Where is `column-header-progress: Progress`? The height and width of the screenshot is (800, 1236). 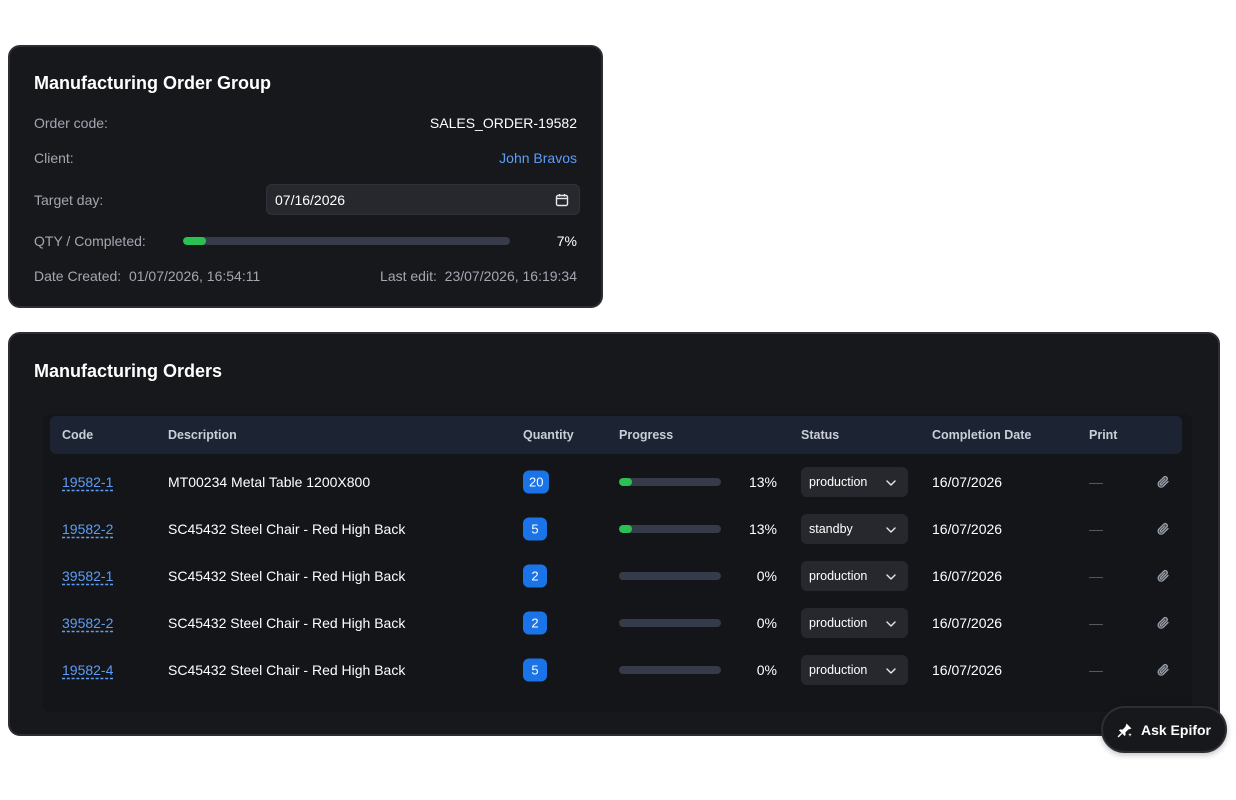 column-header-progress: Progress is located at coordinates (646, 435).